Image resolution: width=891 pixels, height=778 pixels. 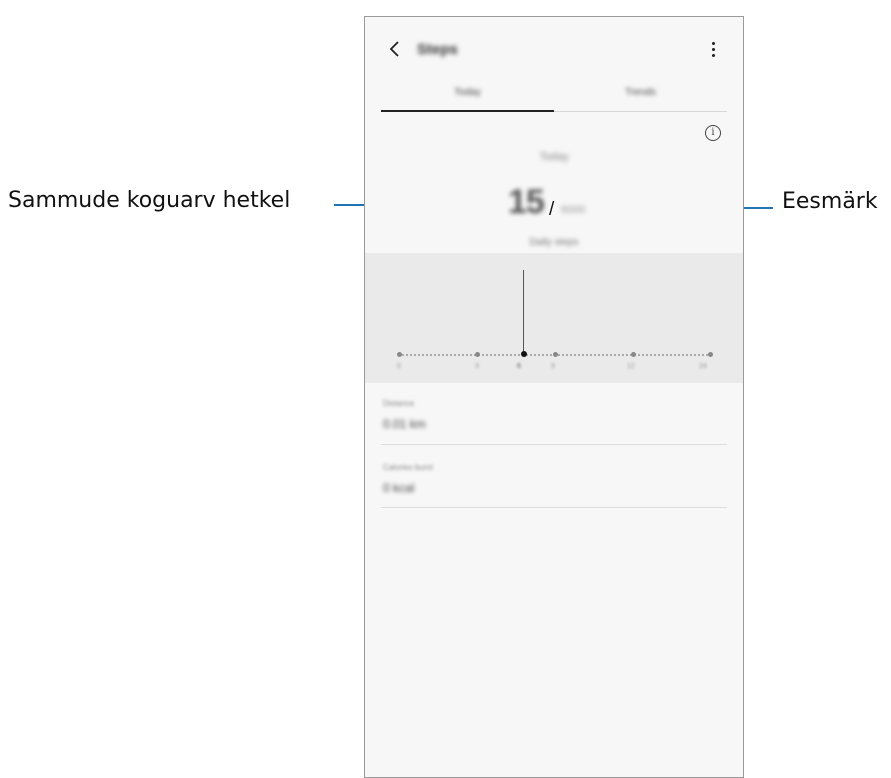 What do you see at coordinates (467, 111) in the screenshot?
I see `tab-selected-indicator` at bounding box center [467, 111].